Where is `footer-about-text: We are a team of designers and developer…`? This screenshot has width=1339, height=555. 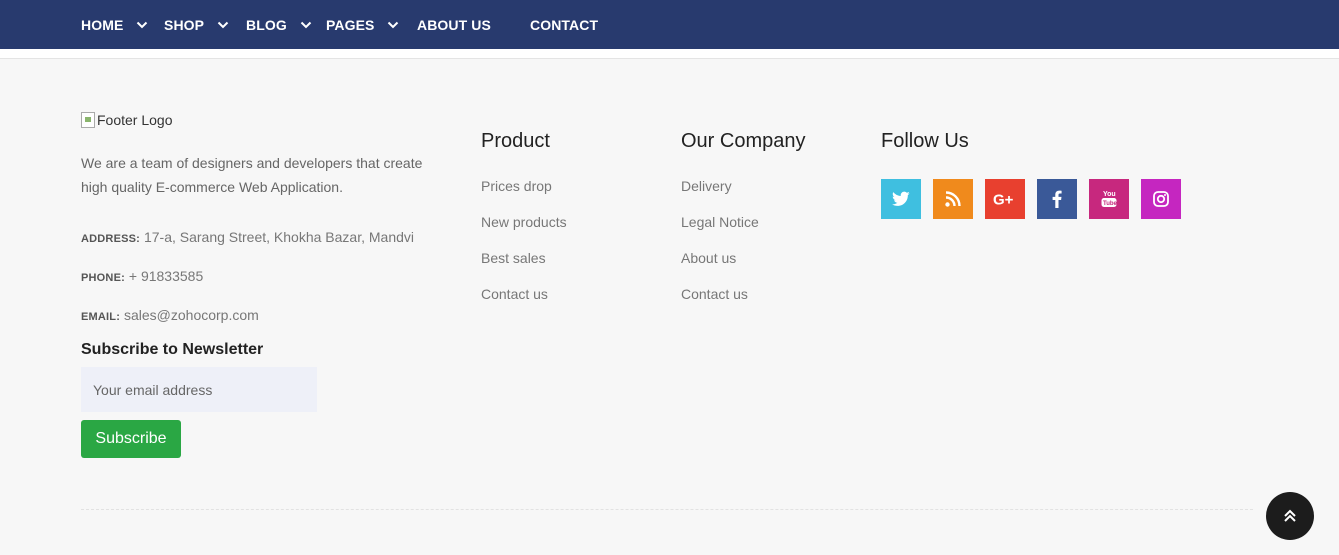
footer-about-text: We are a team of designers and developer… is located at coordinates (252, 175).